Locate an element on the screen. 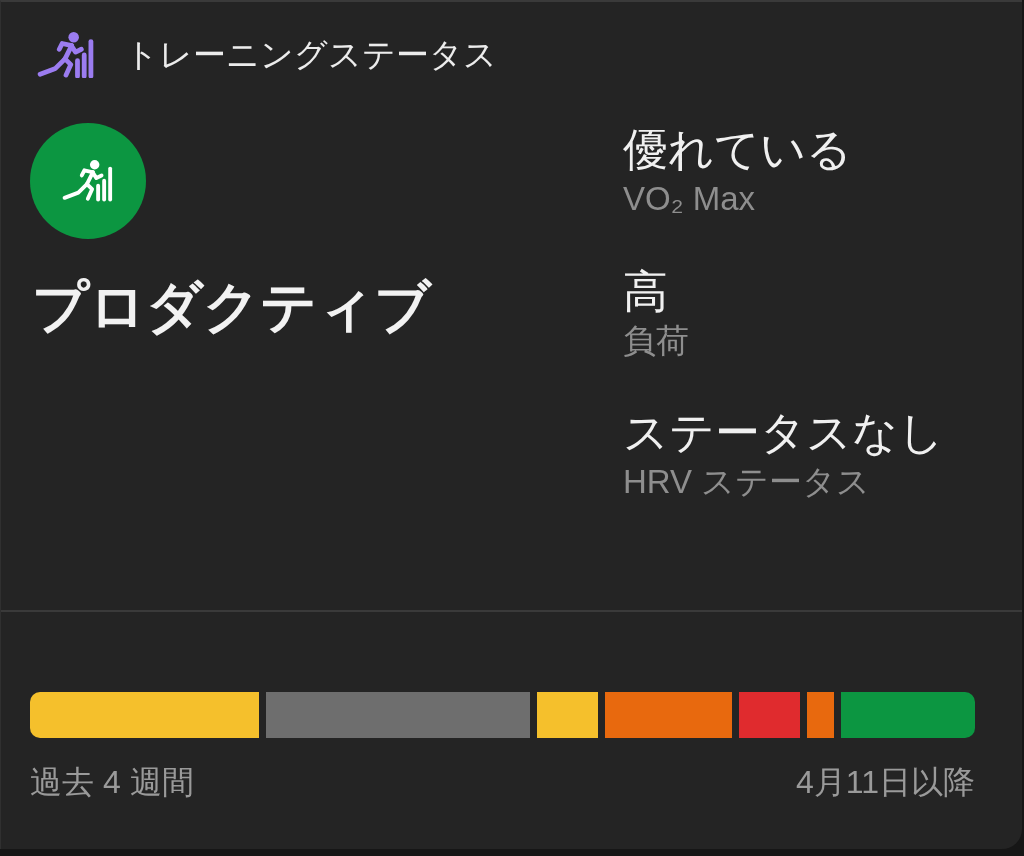 The image size is (1024, 856). metric-label: HRV ステータス is located at coordinates (747, 482).